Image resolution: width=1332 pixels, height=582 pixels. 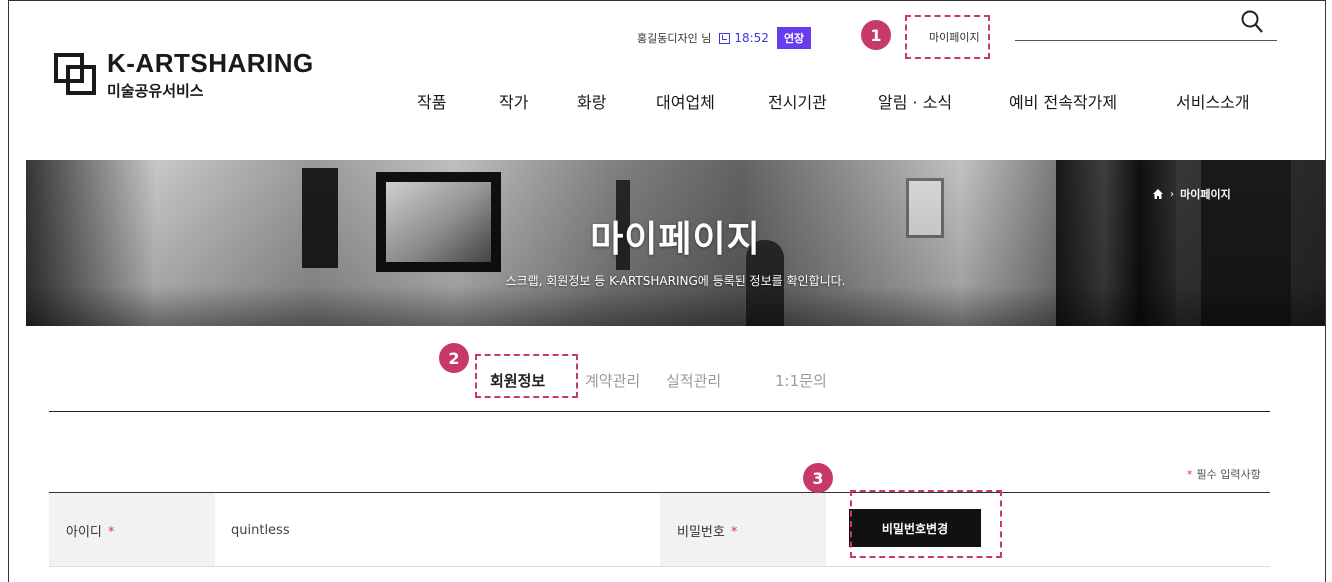 I want to click on annotation-badge-1: 1, so click(x=876, y=35).